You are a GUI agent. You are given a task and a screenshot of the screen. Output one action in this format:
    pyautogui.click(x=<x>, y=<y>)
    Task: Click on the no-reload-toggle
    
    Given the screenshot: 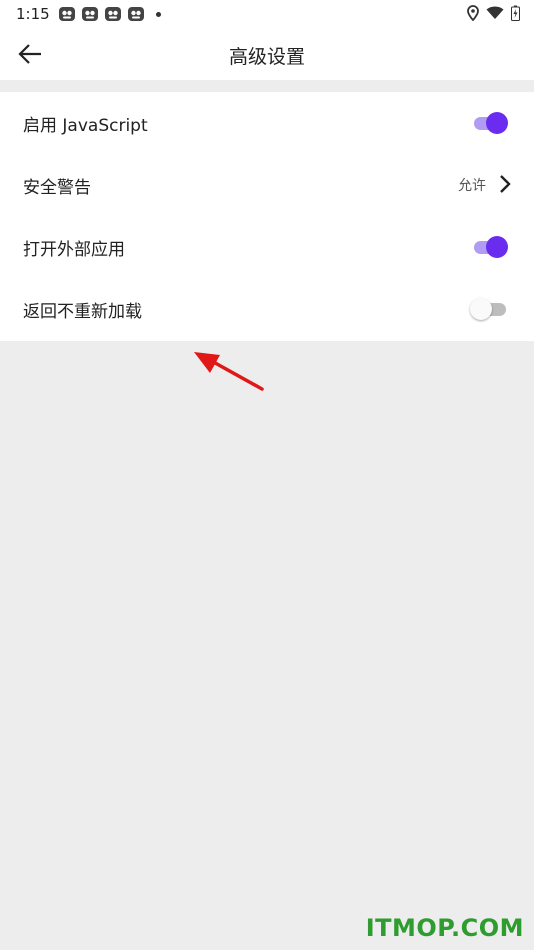 What is the action you would take?
    pyautogui.click(x=489, y=309)
    